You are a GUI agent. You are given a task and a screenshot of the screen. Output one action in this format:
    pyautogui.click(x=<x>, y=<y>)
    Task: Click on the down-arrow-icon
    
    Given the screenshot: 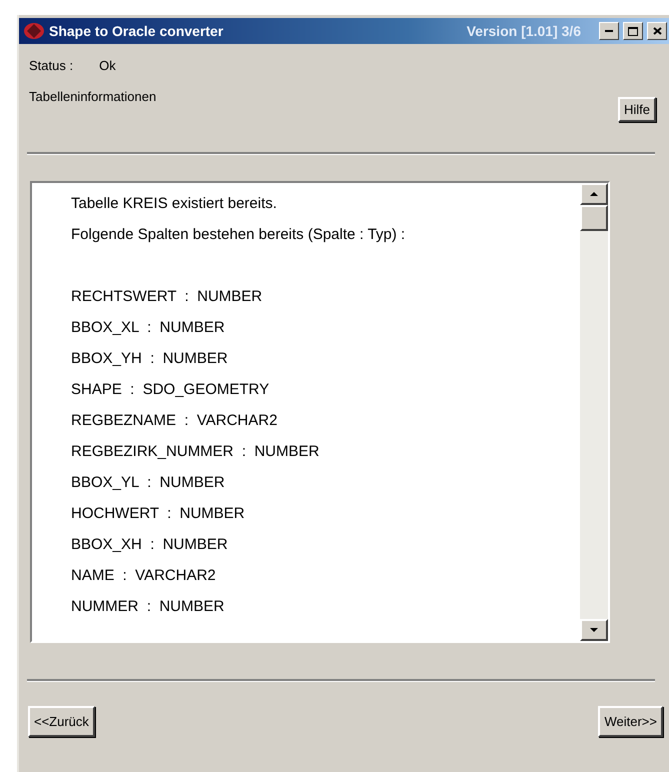 What is the action you would take?
    pyautogui.click(x=594, y=630)
    